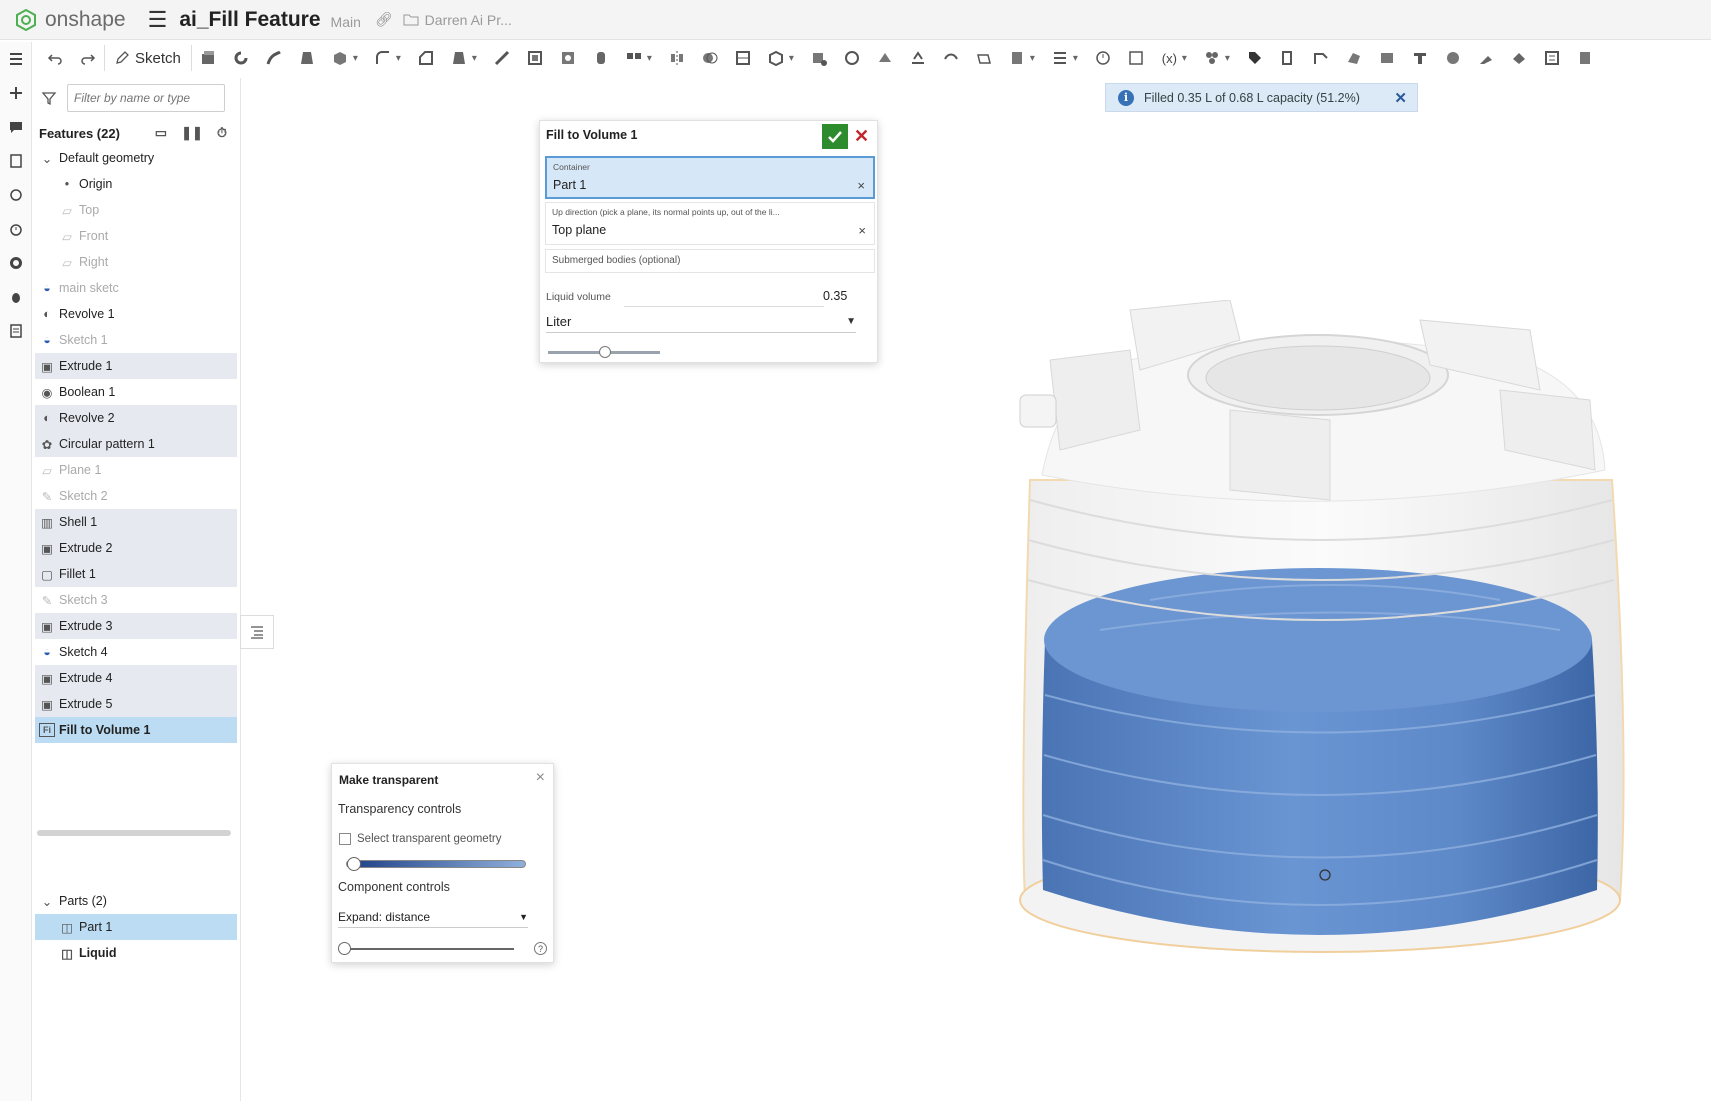 This screenshot has height=1101, width=1711. Describe the element at coordinates (16, 229) in the screenshot. I see `history-icon` at that location.